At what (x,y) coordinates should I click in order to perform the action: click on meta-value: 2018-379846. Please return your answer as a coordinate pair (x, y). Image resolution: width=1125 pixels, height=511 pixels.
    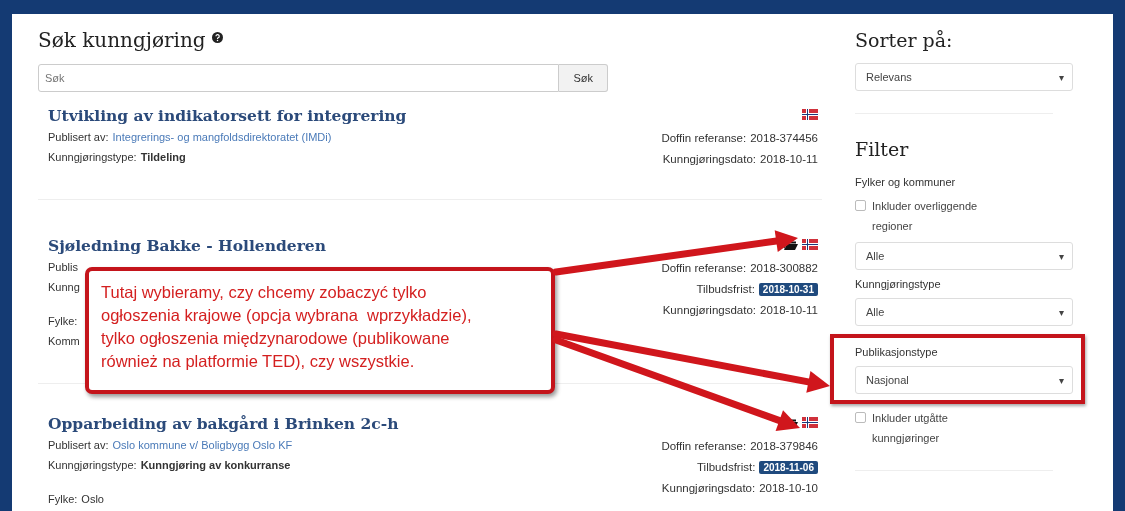
    Looking at the image, I should click on (784, 446).